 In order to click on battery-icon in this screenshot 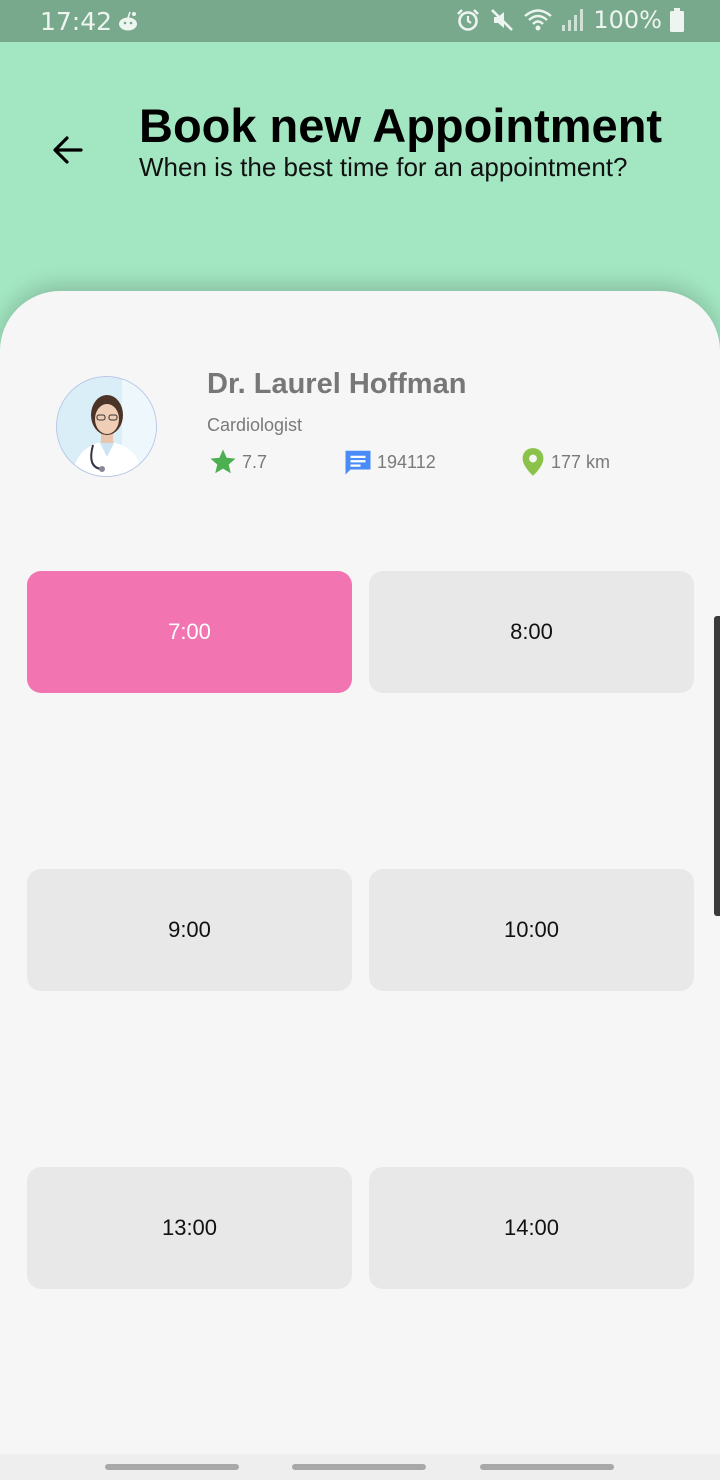, I will do `click(677, 20)`.